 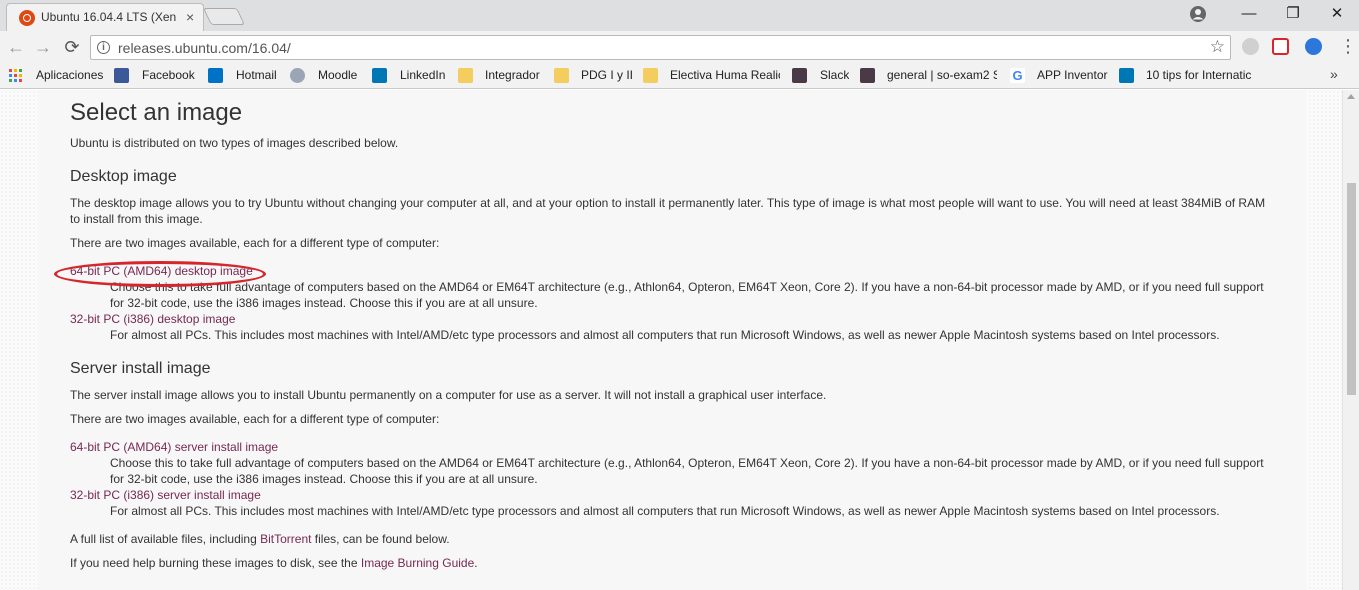 What do you see at coordinates (942, 75) in the screenshot?
I see `bookmark-label: general | so-exam2 S` at bounding box center [942, 75].